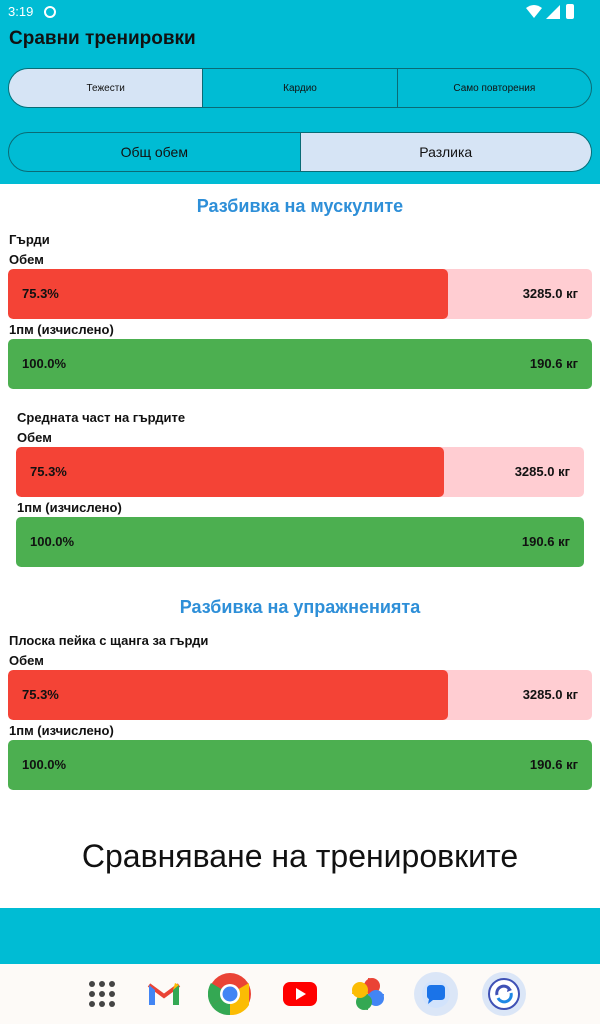 The image size is (600, 1024). I want to click on tab-difference: Разлика, so click(445, 152).